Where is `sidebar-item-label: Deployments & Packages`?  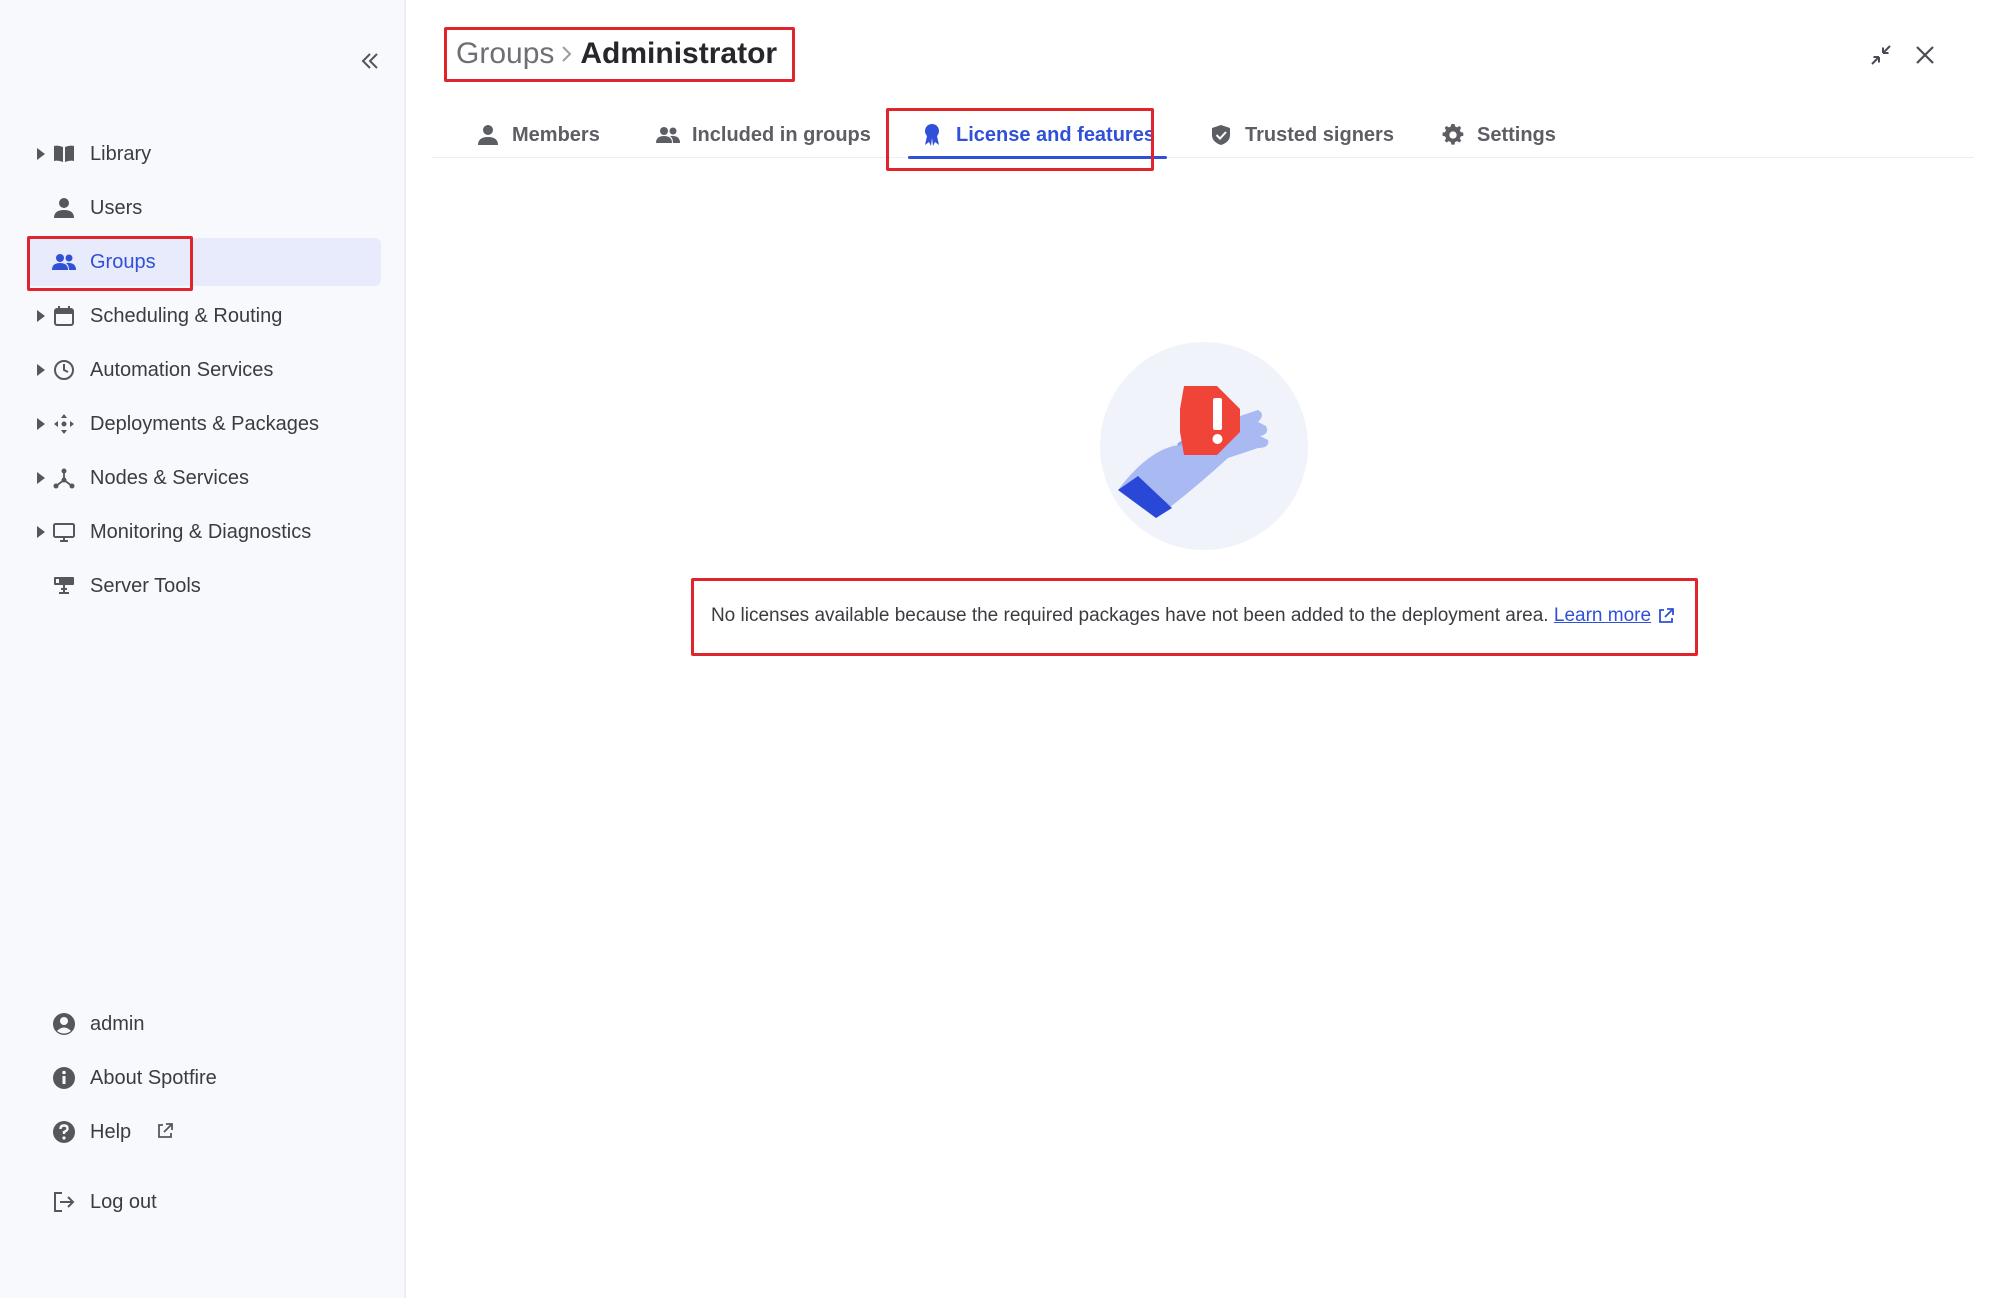 sidebar-item-label: Deployments & Packages is located at coordinates (205, 424).